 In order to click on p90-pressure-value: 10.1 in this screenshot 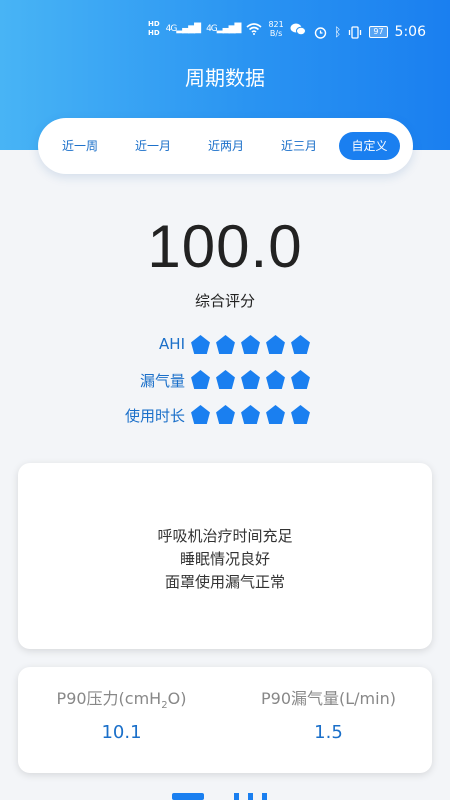, I will do `click(121, 732)`.